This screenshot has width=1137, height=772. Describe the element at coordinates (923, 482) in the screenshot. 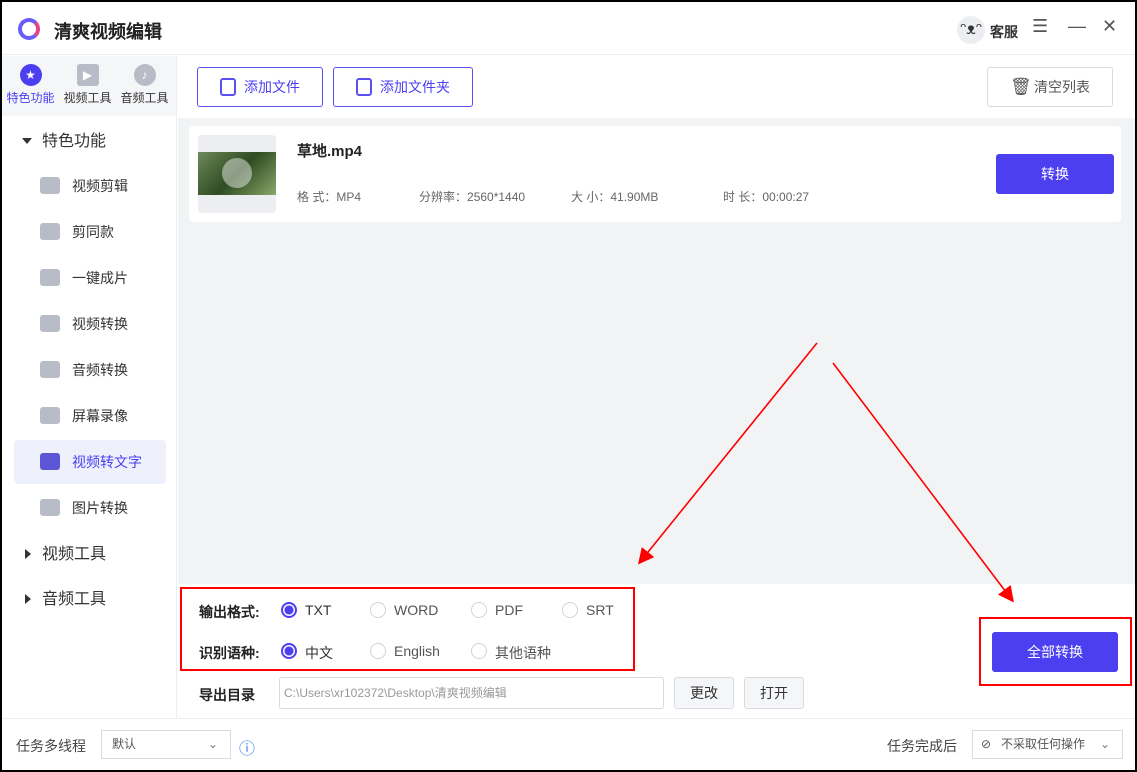

I see `annotation-arrow-right` at that location.